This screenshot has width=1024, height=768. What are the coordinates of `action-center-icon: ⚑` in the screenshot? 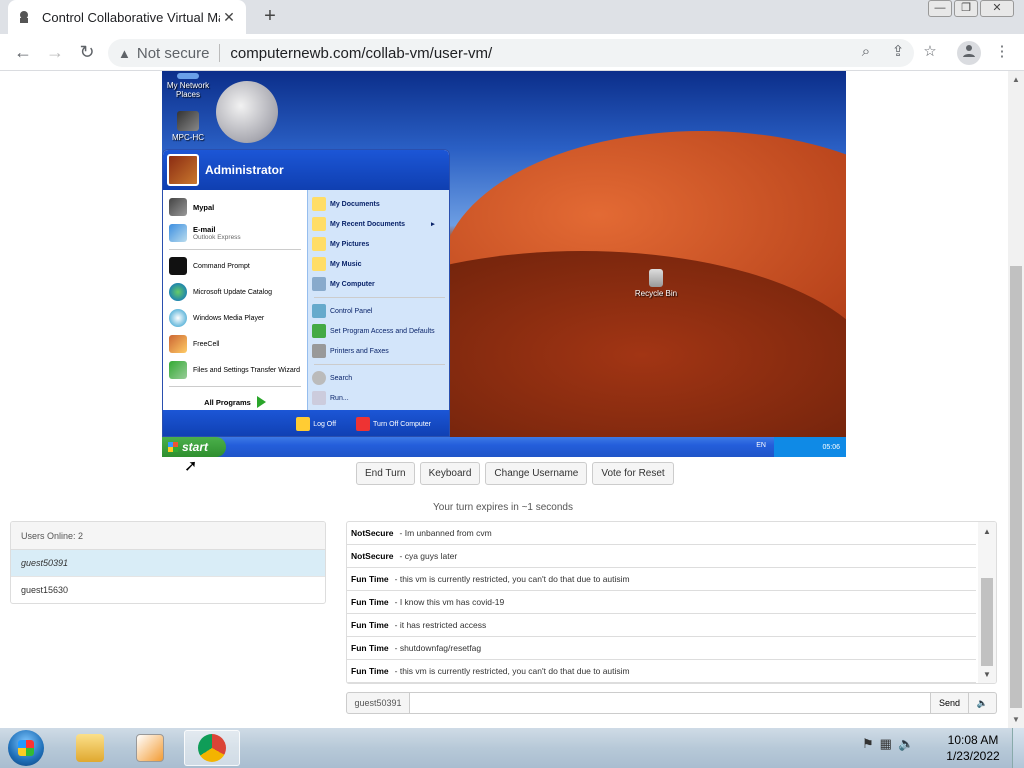 It's located at (868, 744).